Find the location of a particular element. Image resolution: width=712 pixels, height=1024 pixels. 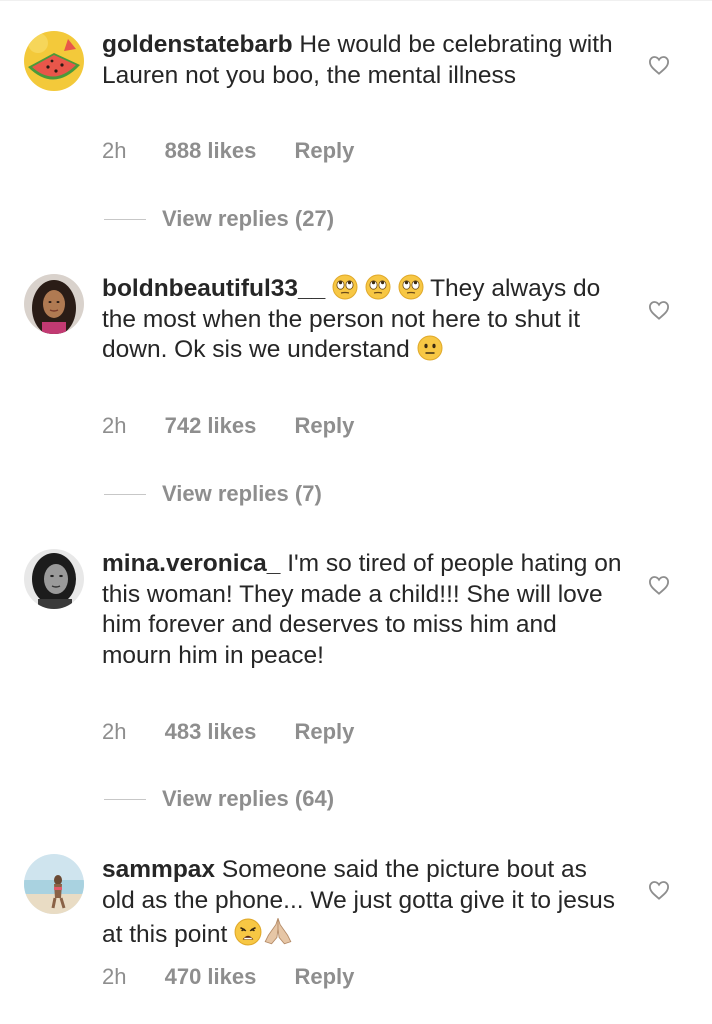

comment-username: mina.veronica_ is located at coordinates (191, 563).